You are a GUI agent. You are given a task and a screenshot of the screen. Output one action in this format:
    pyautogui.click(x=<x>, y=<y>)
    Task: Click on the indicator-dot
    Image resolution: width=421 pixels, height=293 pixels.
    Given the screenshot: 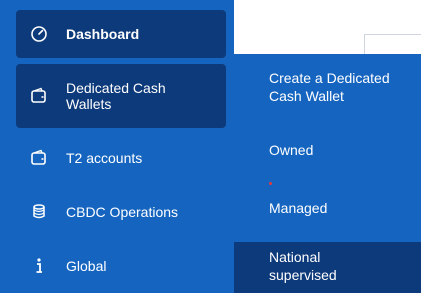 What is the action you would take?
    pyautogui.click(x=270, y=183)
    